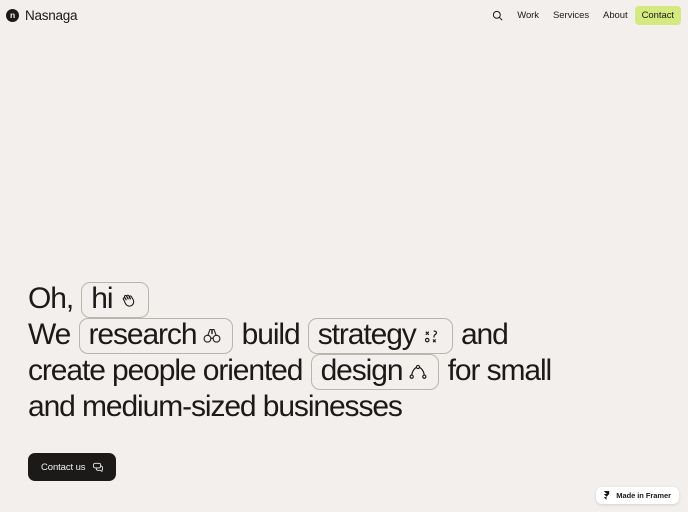 This screenshot has height=512, width=688. What do you see at coordinates (571, 15) in the screenshot?
I see `nav-item-services: Services` at bounding box center [571, 15].